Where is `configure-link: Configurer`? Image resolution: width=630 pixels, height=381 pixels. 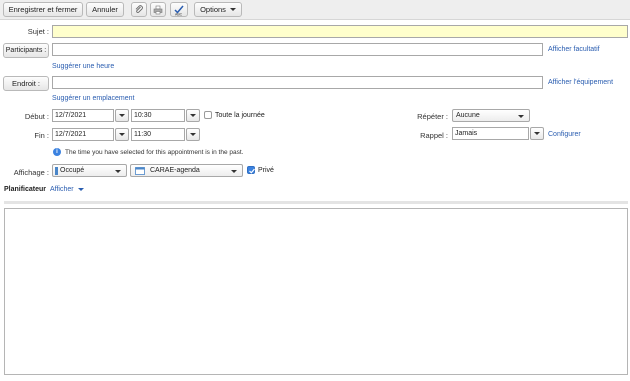 configure-link: Configurer is located at coordinates (564, 134).